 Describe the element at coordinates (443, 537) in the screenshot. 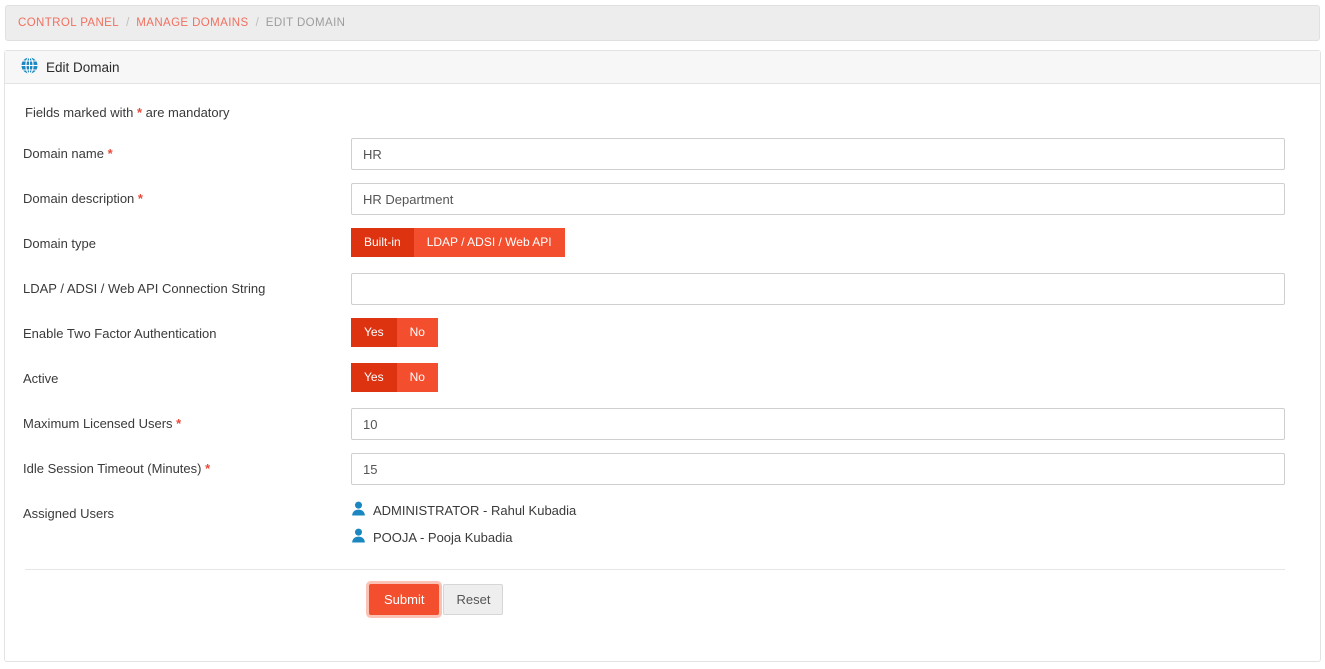

I see `assigned-user-name: POOJA - Pooja Kubadia` at that location.